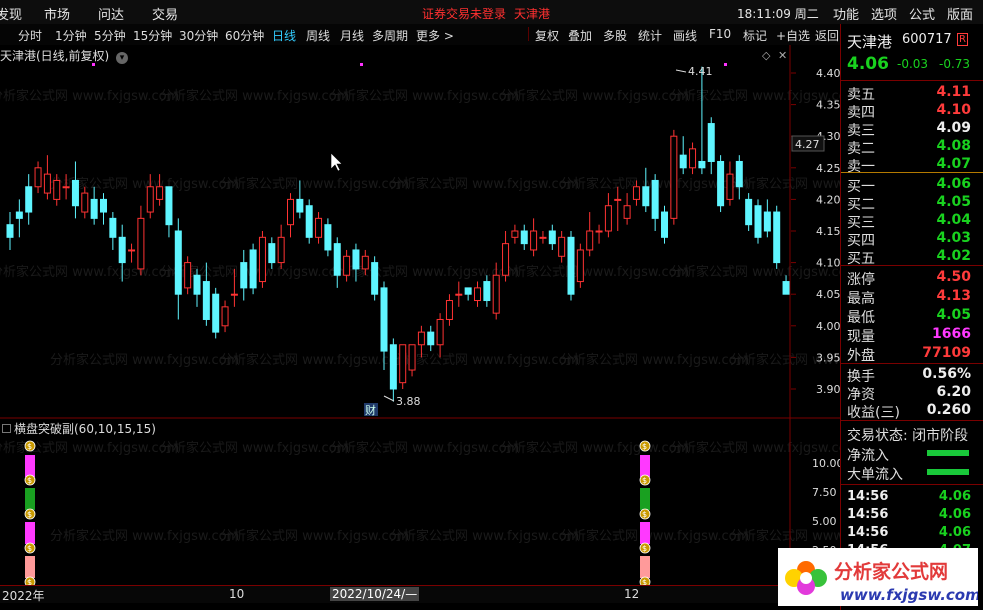 Image resolution: width=983 pixels, height=610 pixels. What do you see at coordinates (110, 35) in the screenshot?
I see `period-5min: 5分钟` at bounding box center [110, 35].